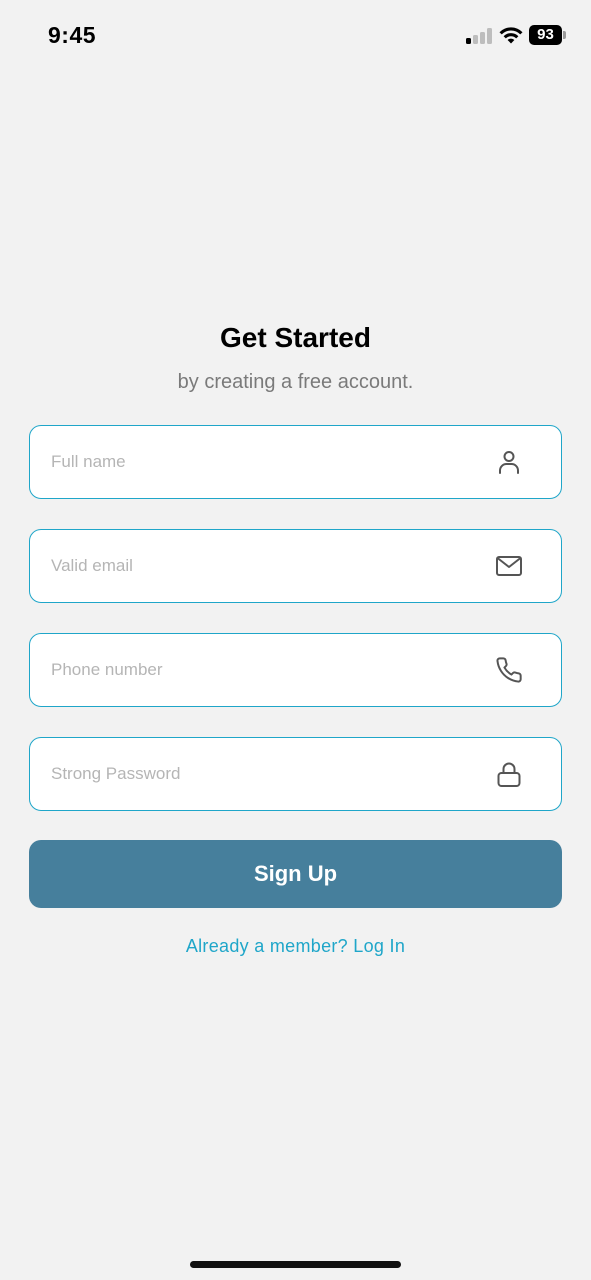  What do you see at coordinates (295, 874) in the screenshot?
I see `sign-up-button: Sign Up` at bounding box center [295, 874].